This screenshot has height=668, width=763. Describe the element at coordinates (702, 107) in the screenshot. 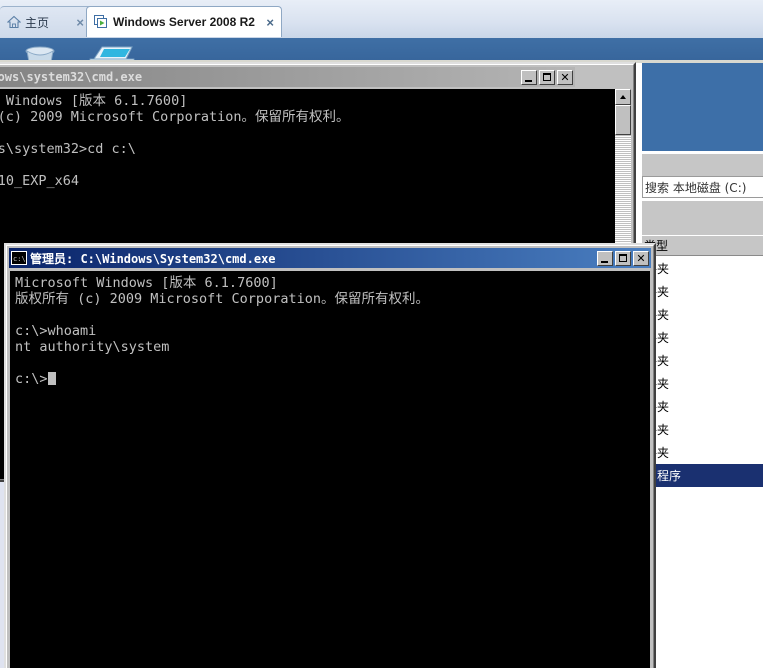

I see `explorer-title-area` at that location.